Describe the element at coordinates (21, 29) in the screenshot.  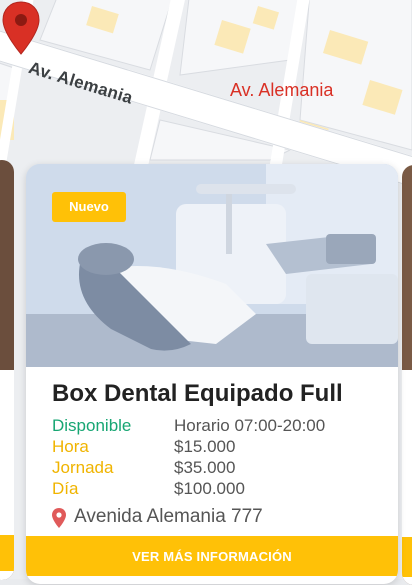
I see `map-pin-icon` at that location.